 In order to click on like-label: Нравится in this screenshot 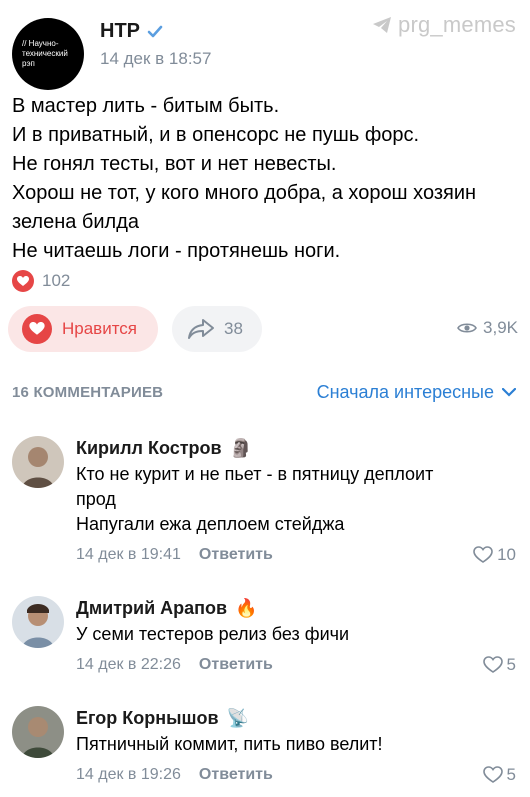, I will do `click(100, 328)`.